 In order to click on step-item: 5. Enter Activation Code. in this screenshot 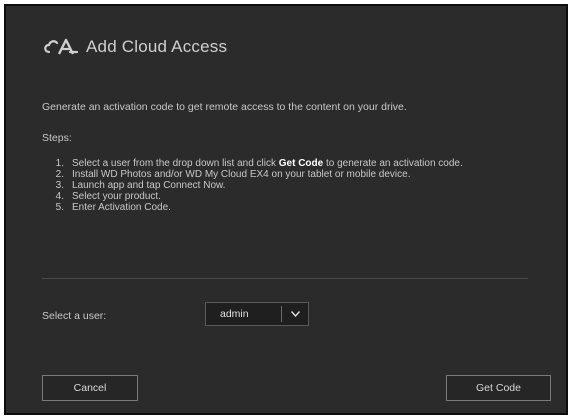, I will do `click(298, 207)`.